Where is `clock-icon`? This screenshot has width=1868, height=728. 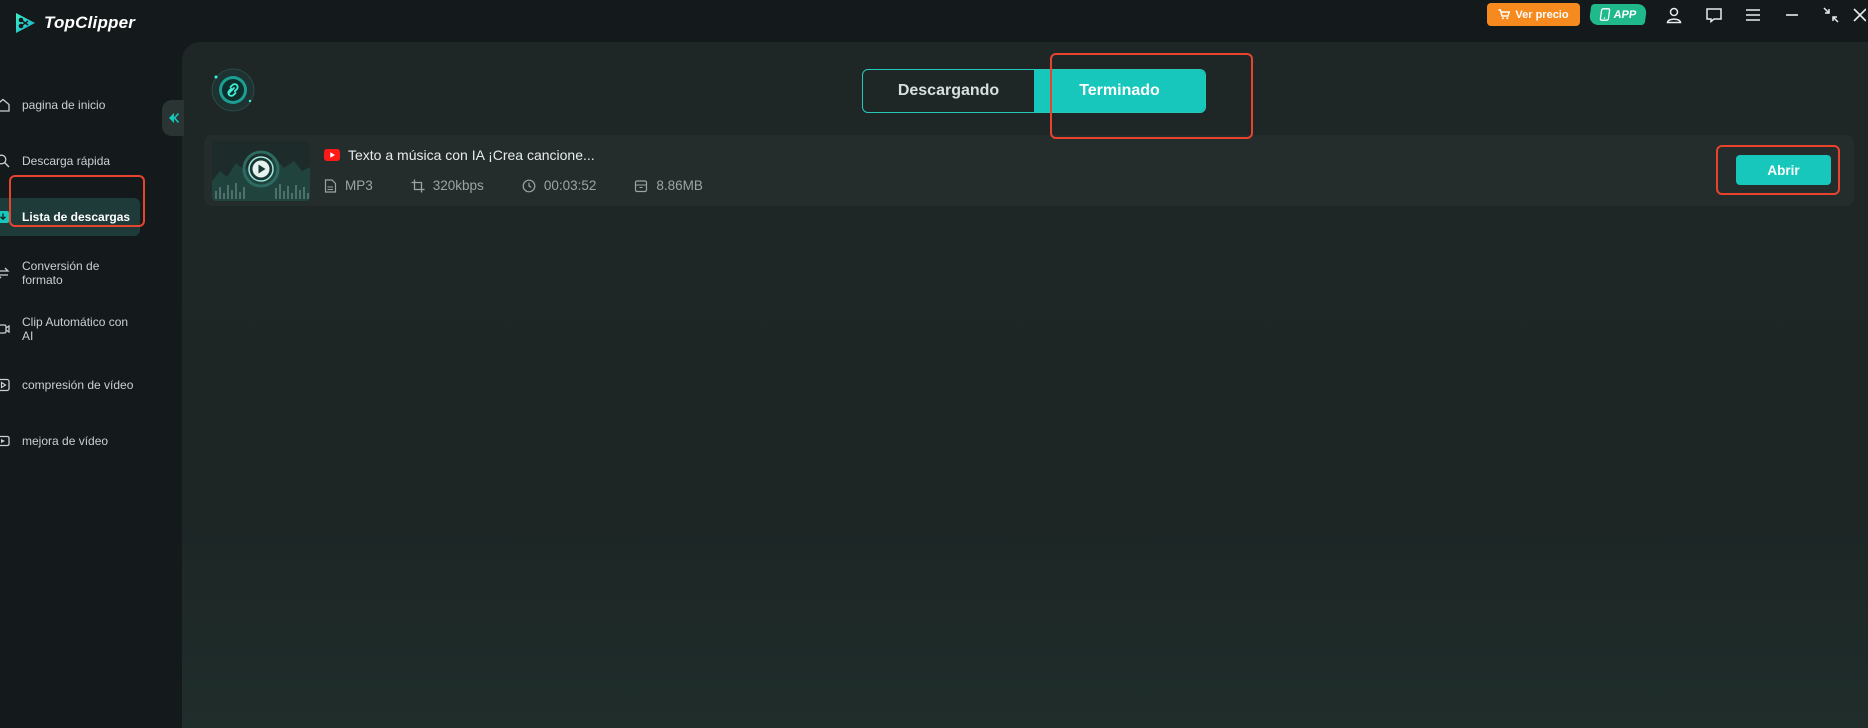
clock-icon is located at coordinates (529, 185).